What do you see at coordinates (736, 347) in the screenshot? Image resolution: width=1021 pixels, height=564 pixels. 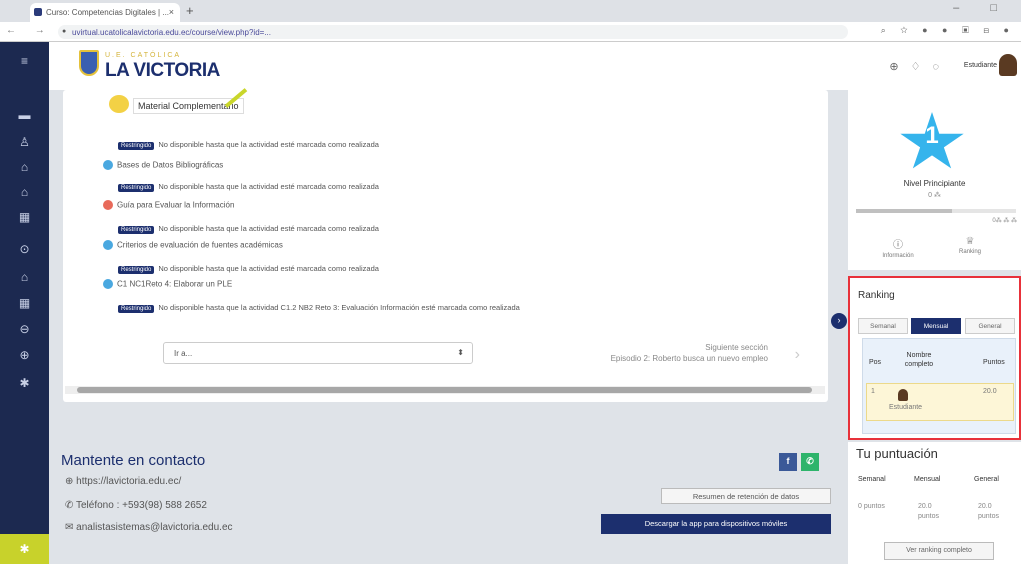 I see `next-section-label: Siguiente sección` at bounding box center [736, 347].